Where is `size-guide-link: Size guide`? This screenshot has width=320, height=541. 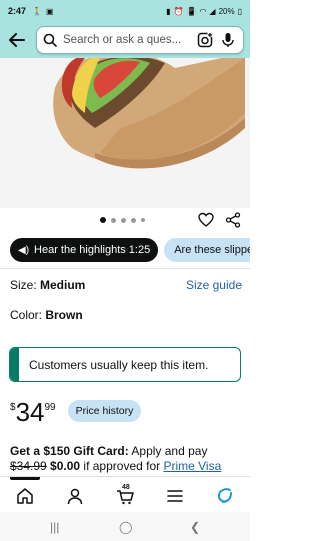
size-guide-link: Size guide is located at coordinates (214, 285).